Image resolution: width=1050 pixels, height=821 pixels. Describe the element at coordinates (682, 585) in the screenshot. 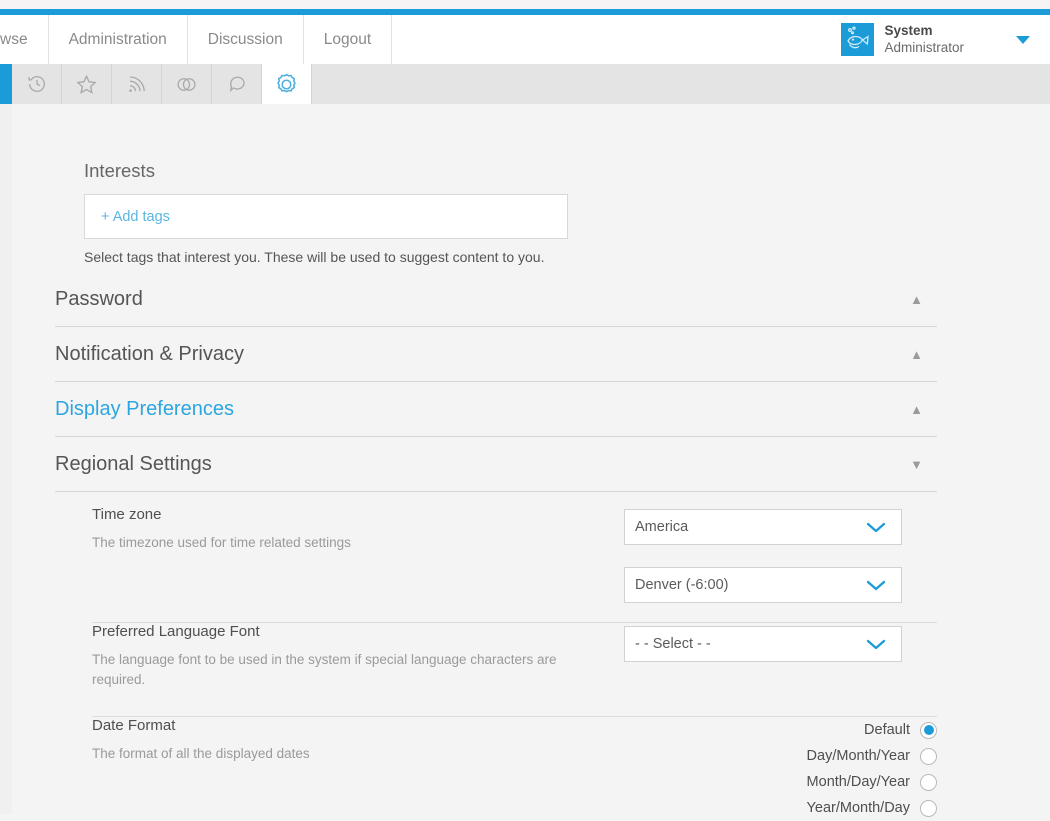

I see `time-zone-city-value: Denver (-6:00)` at that location.